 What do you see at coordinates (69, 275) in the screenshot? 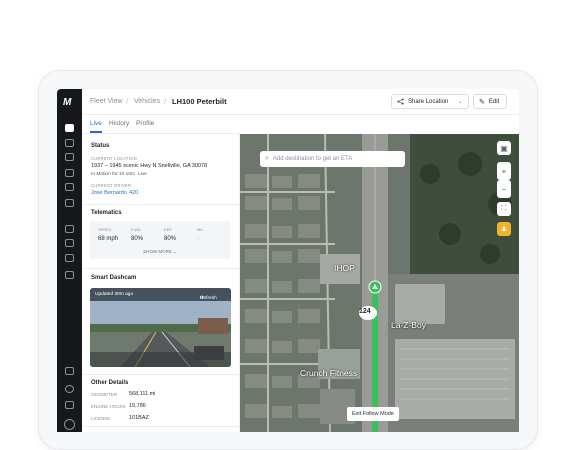
I see `bag-nav-icon` at bounding box center [69, 275].